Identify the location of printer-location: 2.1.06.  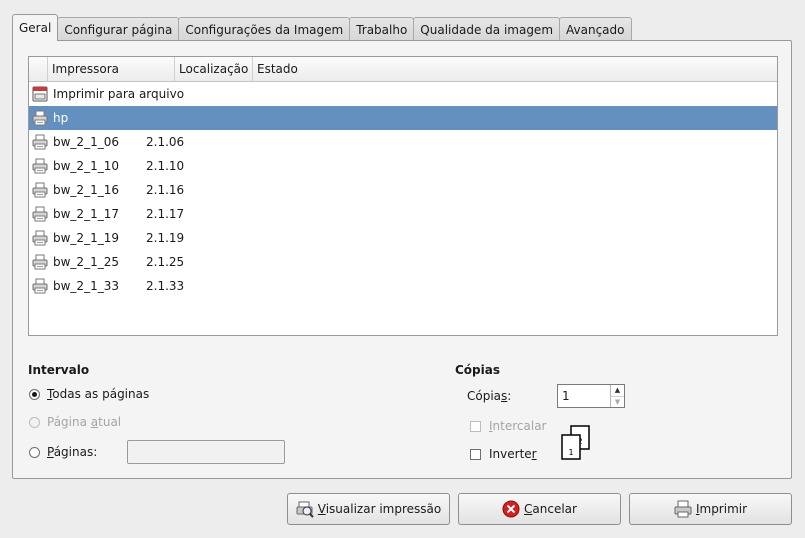
(165, 142).